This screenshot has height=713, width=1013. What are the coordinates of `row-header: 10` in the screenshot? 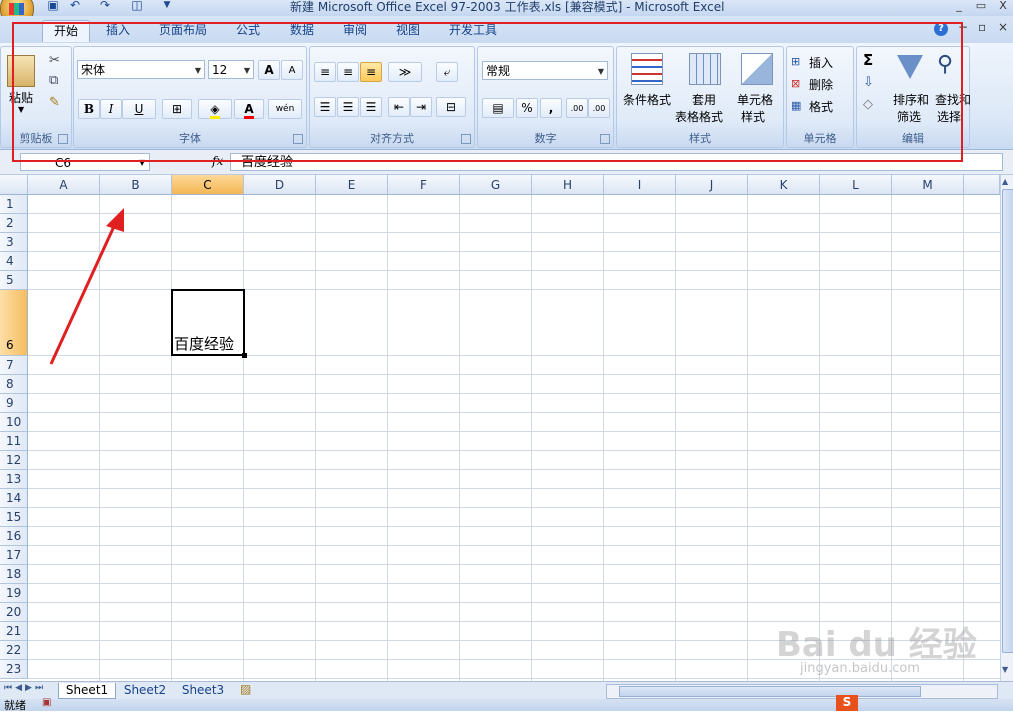 It's located at (14, 422).